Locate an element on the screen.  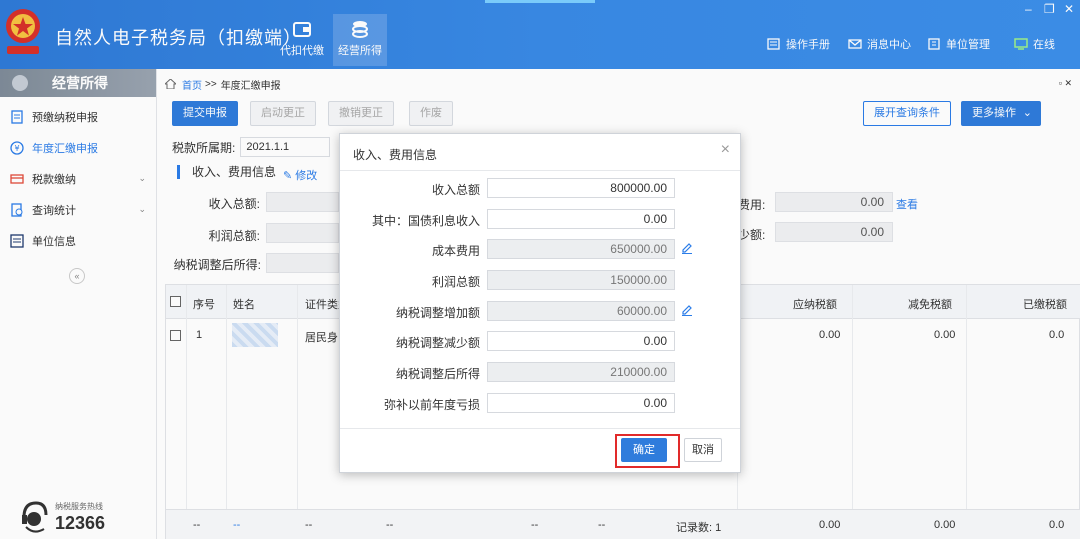
adjust-decrease-input: 0.00 is located at coordinates (581, 341).